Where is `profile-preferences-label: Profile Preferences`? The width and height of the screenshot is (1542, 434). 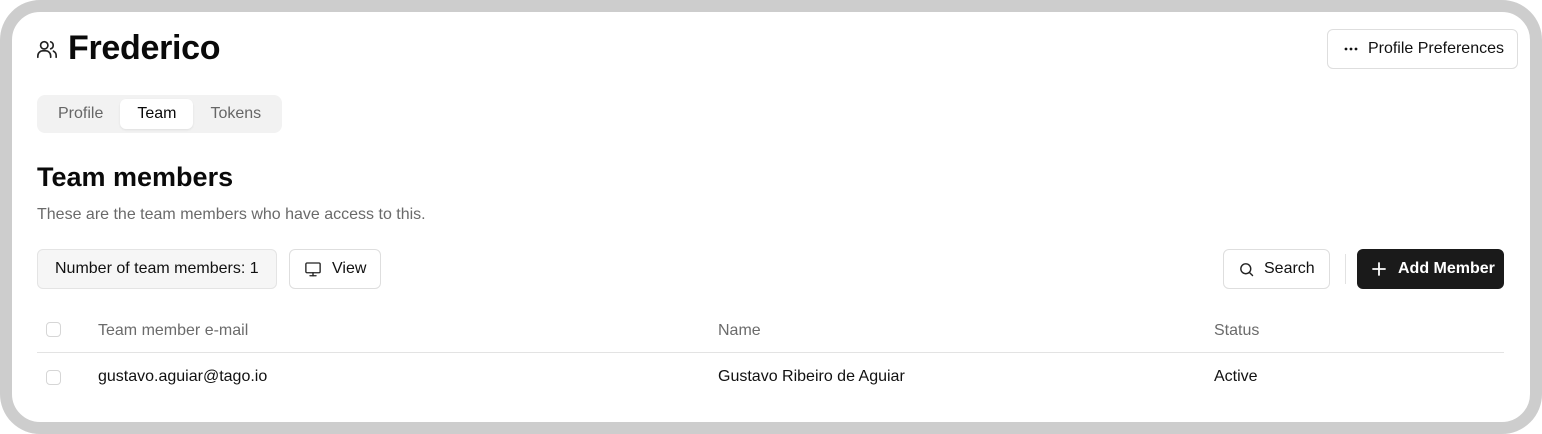
profile-preferences-label: Profile Preferences is located at coordinates (1435, 48).